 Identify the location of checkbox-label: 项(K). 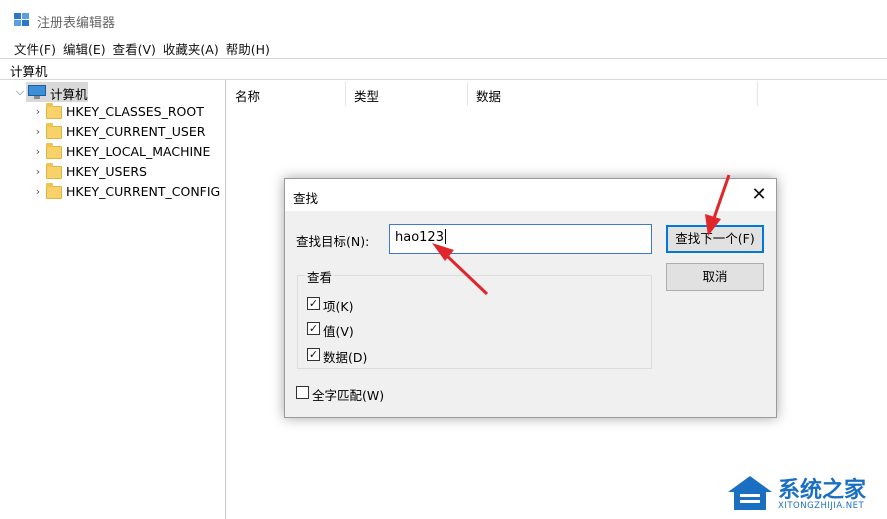
(338, 306).